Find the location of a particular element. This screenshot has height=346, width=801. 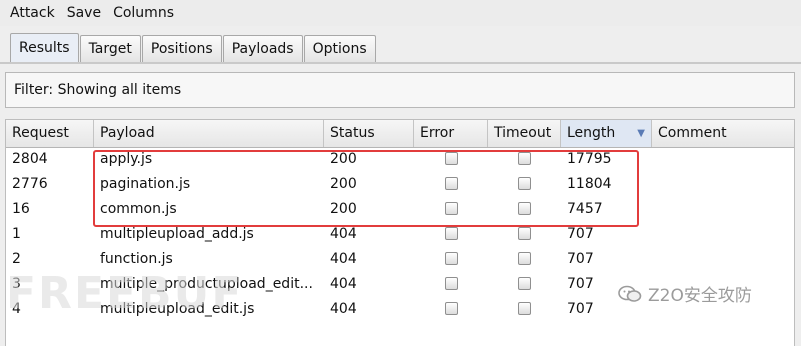

menu-save: Save is located at coordinates (84, 13).